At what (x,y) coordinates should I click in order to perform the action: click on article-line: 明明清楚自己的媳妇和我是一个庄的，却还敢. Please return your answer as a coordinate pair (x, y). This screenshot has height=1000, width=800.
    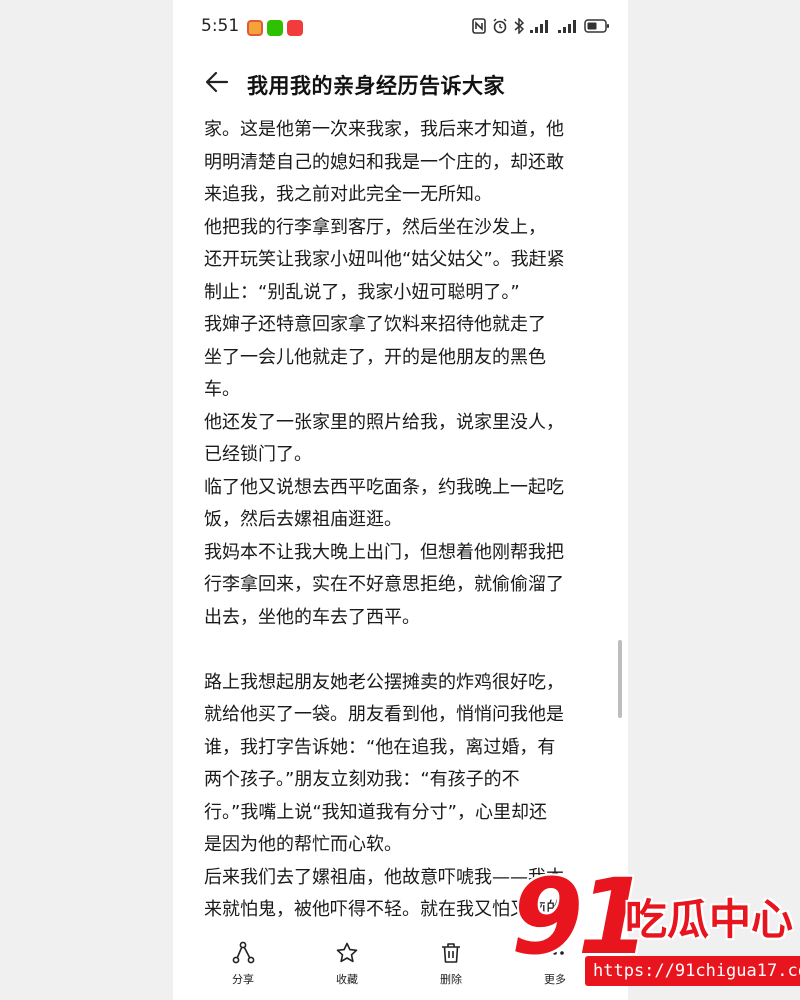
    Looking at the image, I should click on (384, 162).